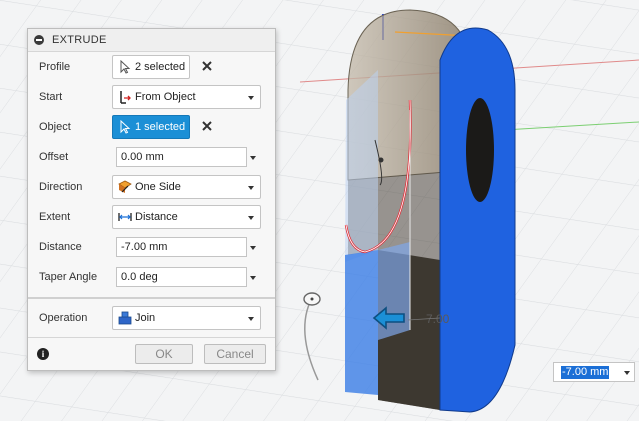 Image resolution: width=639 pixels, height=421 pixels. What do you see at coordinates (68, 277) in the screenshot?
I see `taper-angle-label: Taper Angle` at bounding box center [68, 277].